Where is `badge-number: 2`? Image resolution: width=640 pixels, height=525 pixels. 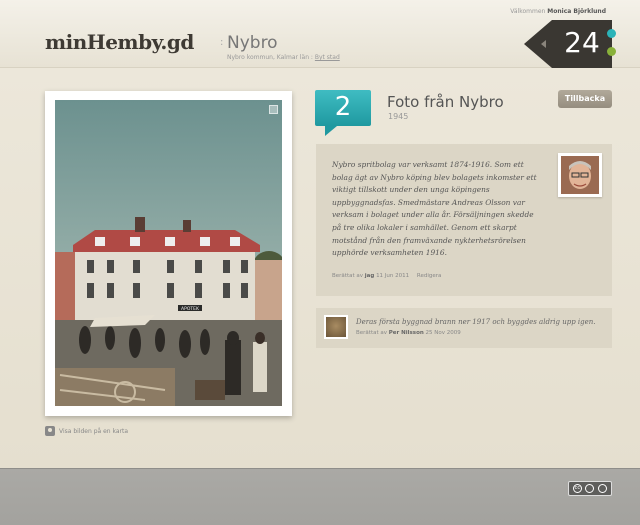 badge-number: 2 is located at coordinates (343, 107).